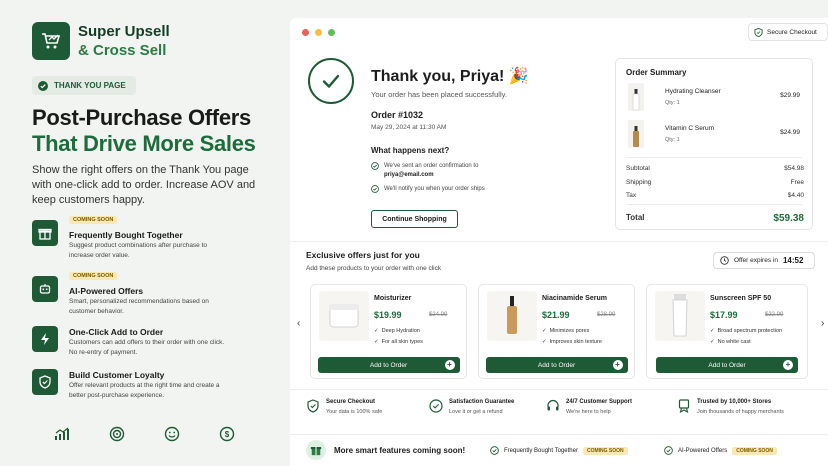  Describe the element at coordinates (690, 128) in the screenshot. I see `summary-item-name: Vitamin C Serum` at that location.